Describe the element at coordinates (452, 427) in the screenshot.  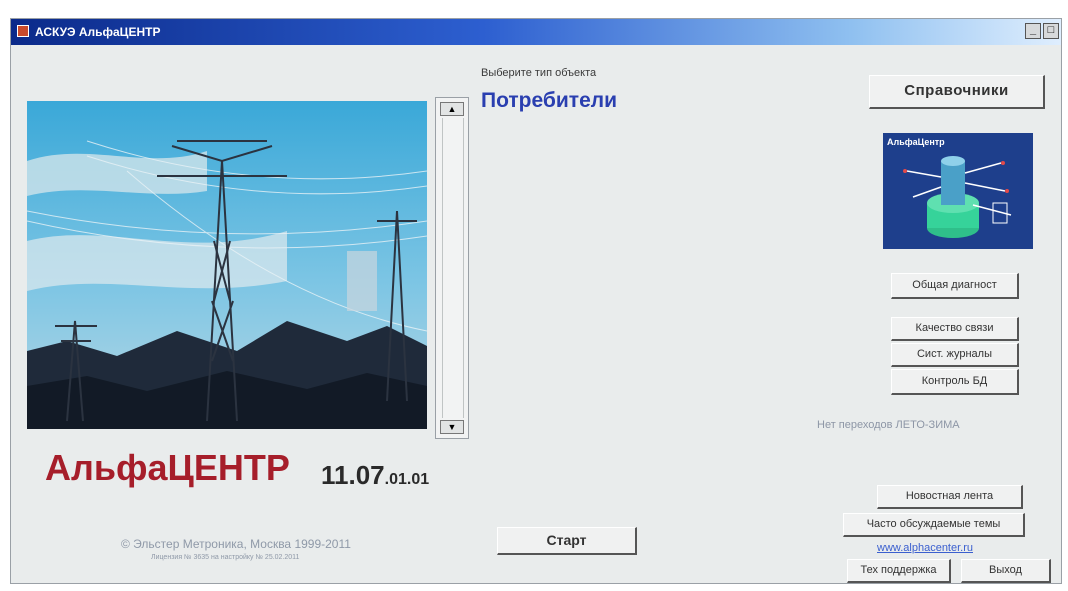
I see `scroll-down-button: ▼` at that location.